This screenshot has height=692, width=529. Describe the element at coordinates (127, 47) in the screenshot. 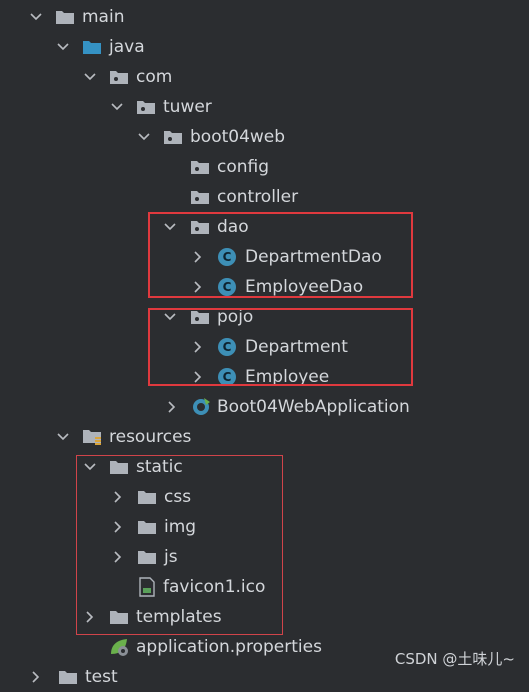

I see `tree-label-java: java` at that location.